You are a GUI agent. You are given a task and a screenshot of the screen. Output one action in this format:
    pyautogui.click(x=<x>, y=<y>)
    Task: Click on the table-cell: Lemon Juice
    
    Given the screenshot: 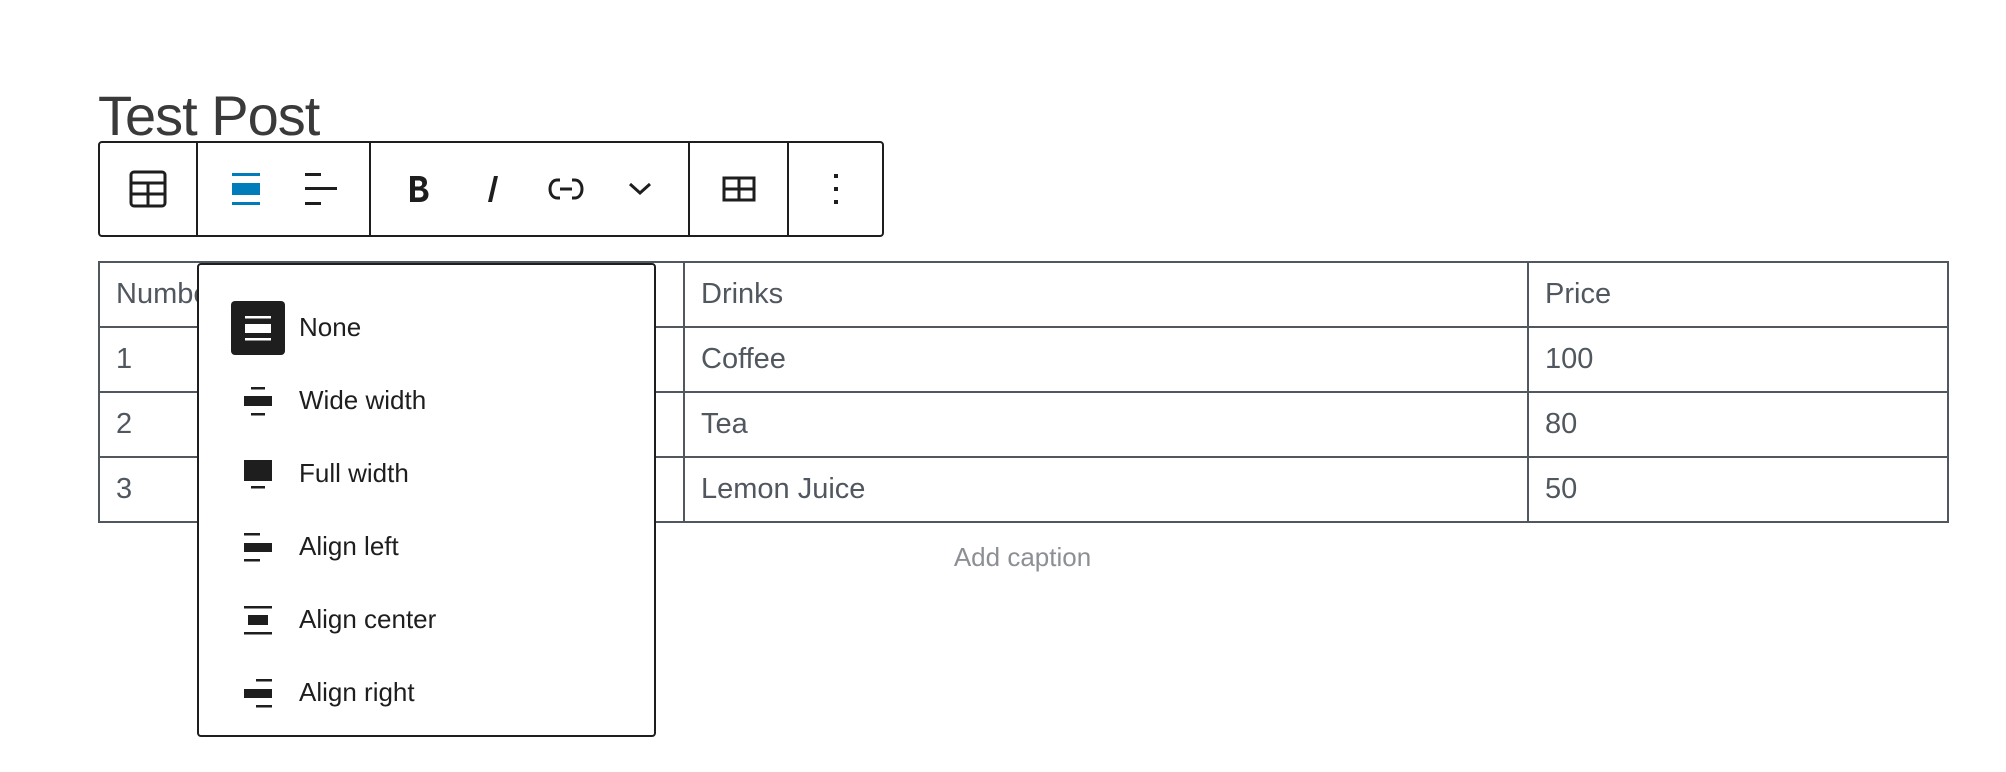 What is the action you would take?
    pyautogui.click(x=1106, y=489)
    